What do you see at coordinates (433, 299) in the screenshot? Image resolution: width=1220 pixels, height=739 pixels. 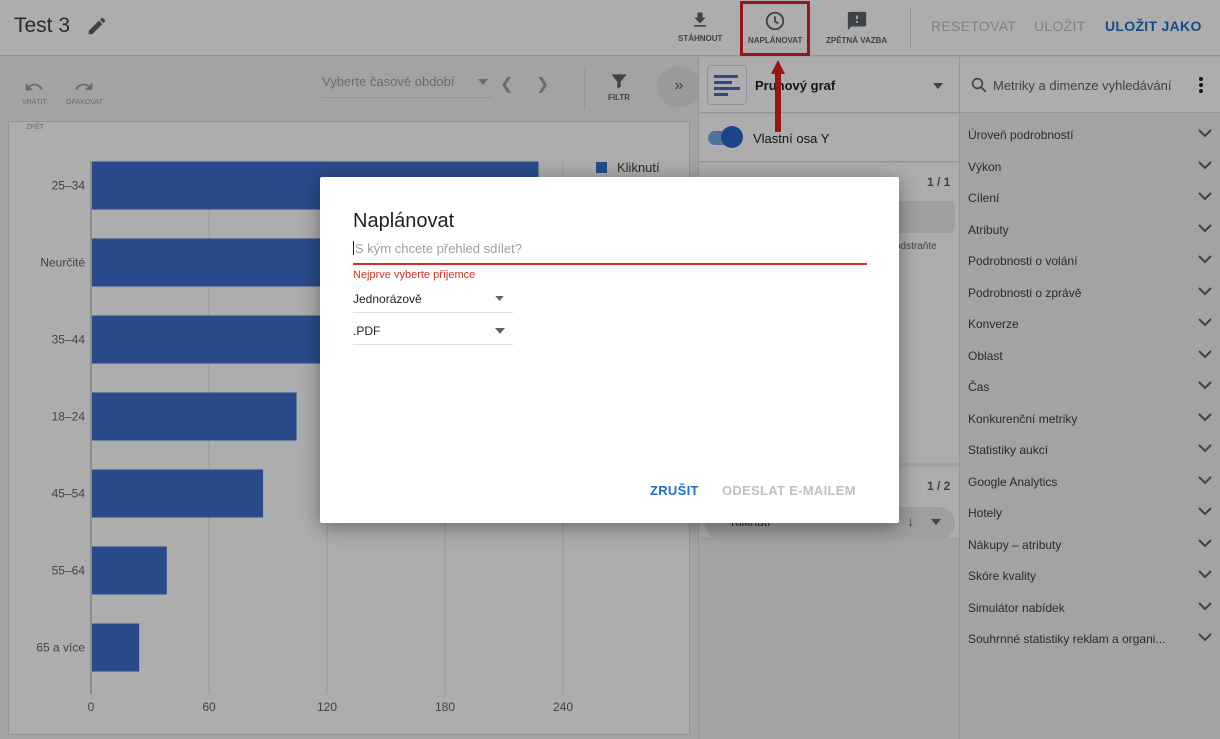 I see `frequency-select: Jednorázově` at bounding box center [433, 299].